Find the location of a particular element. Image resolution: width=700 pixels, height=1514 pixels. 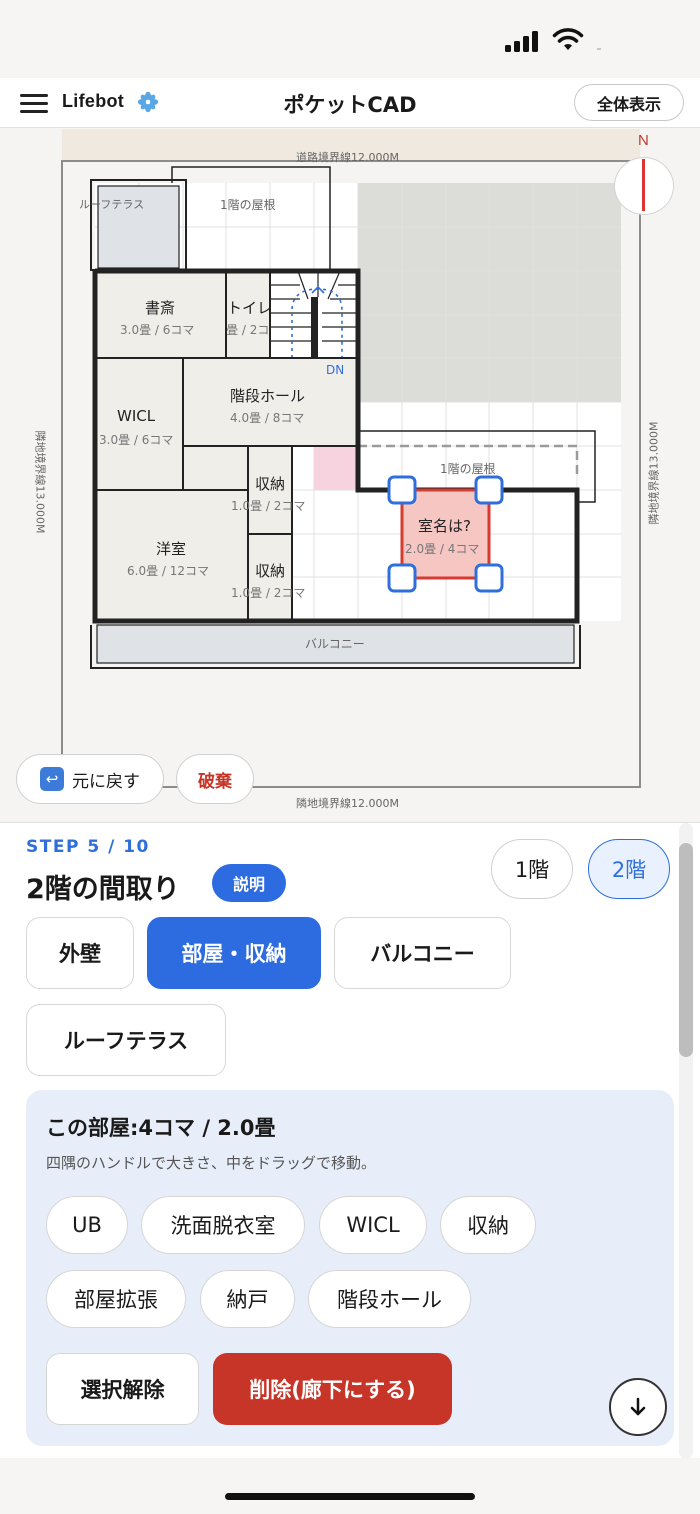

boundary-label-top: 道路境界線12.000M is located at coordinates (347, 157).